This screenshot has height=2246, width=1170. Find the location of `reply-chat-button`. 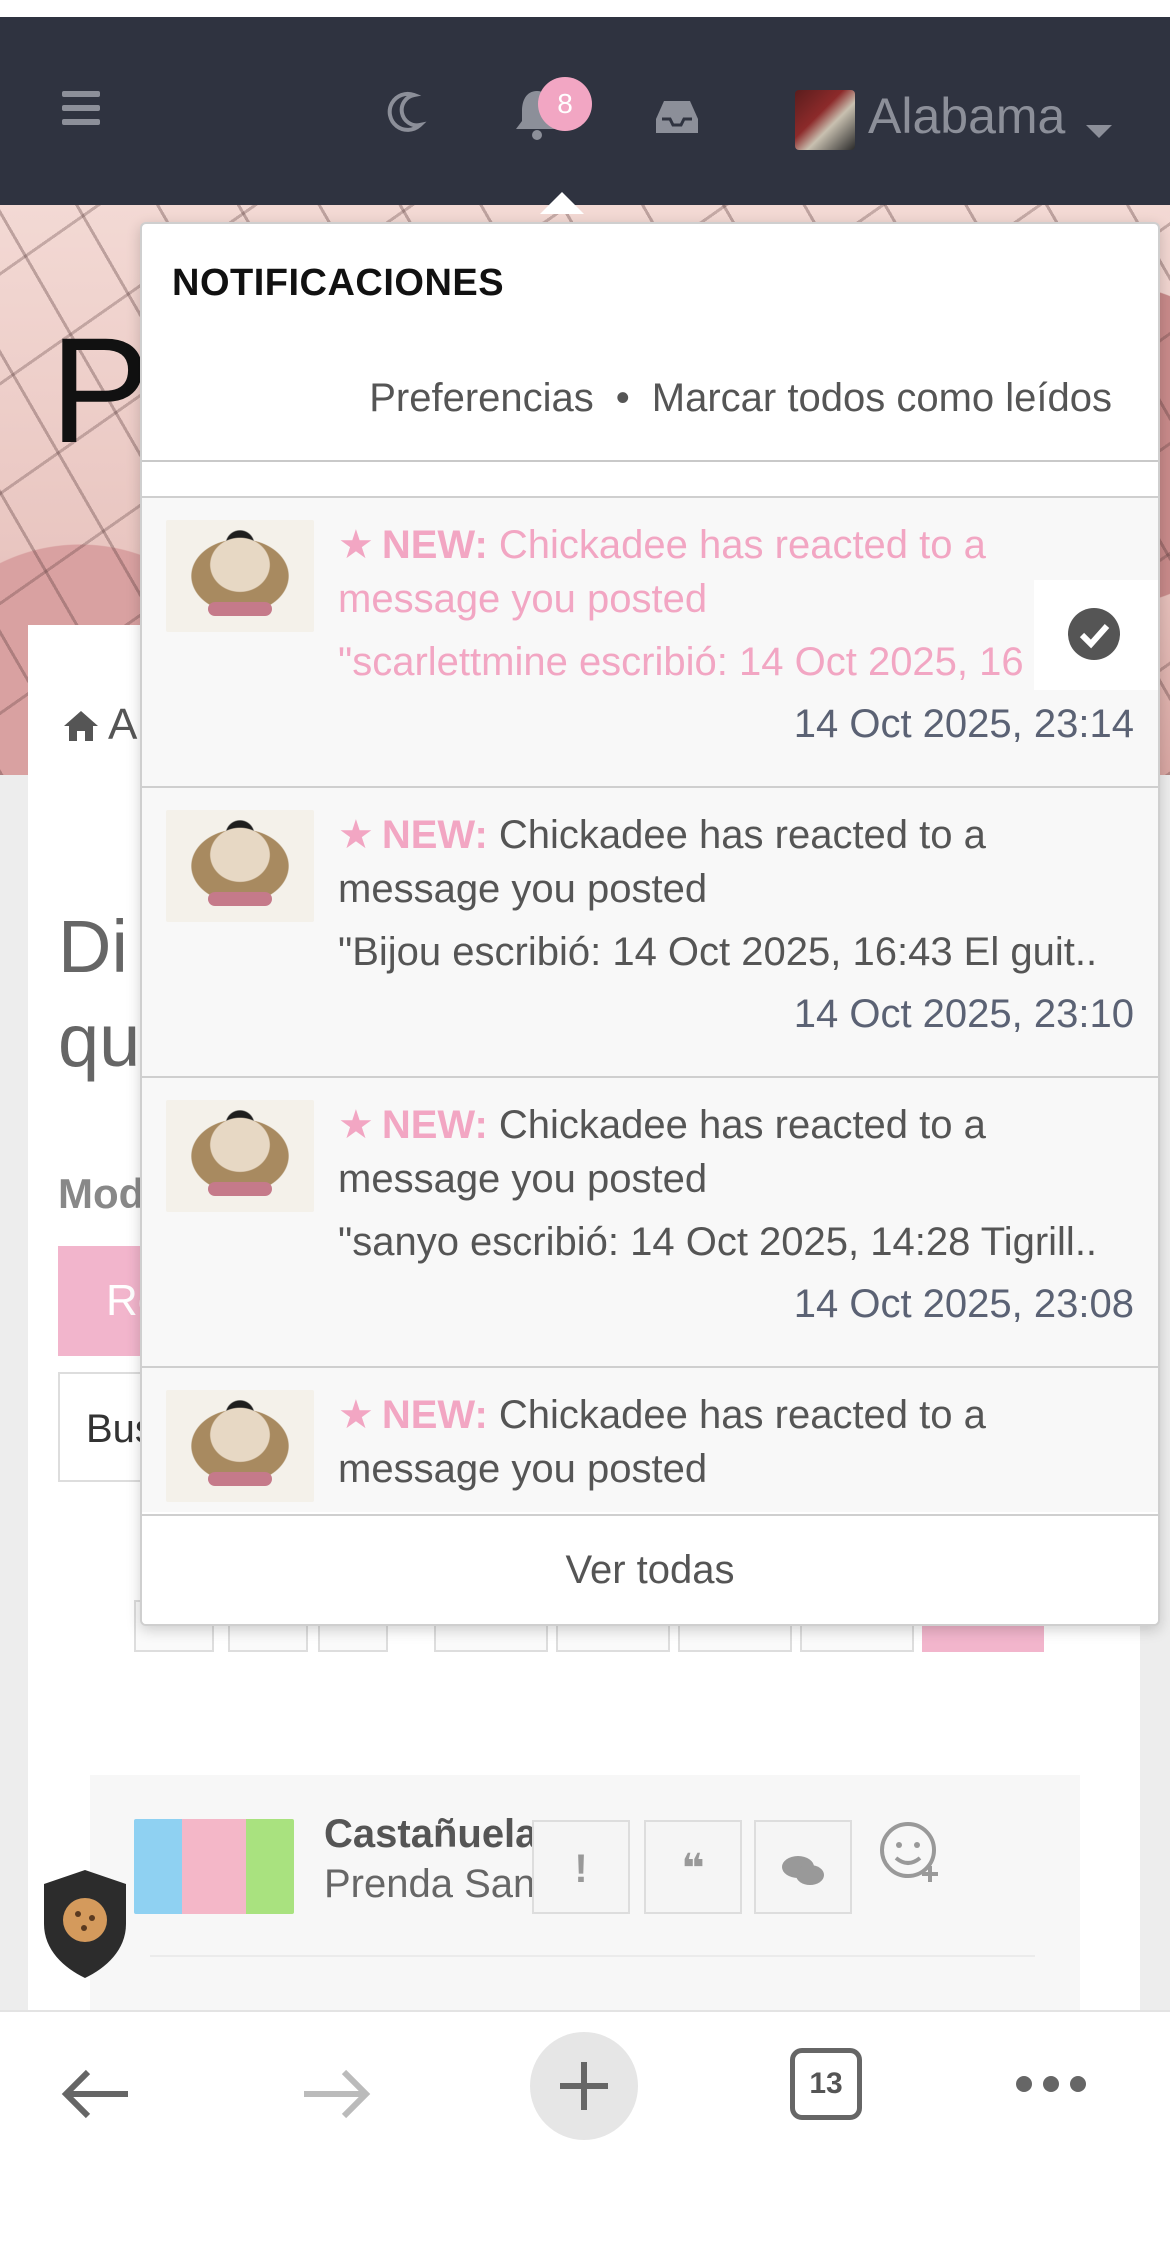

reply-chat-button is located at coordinates (803, 1867).